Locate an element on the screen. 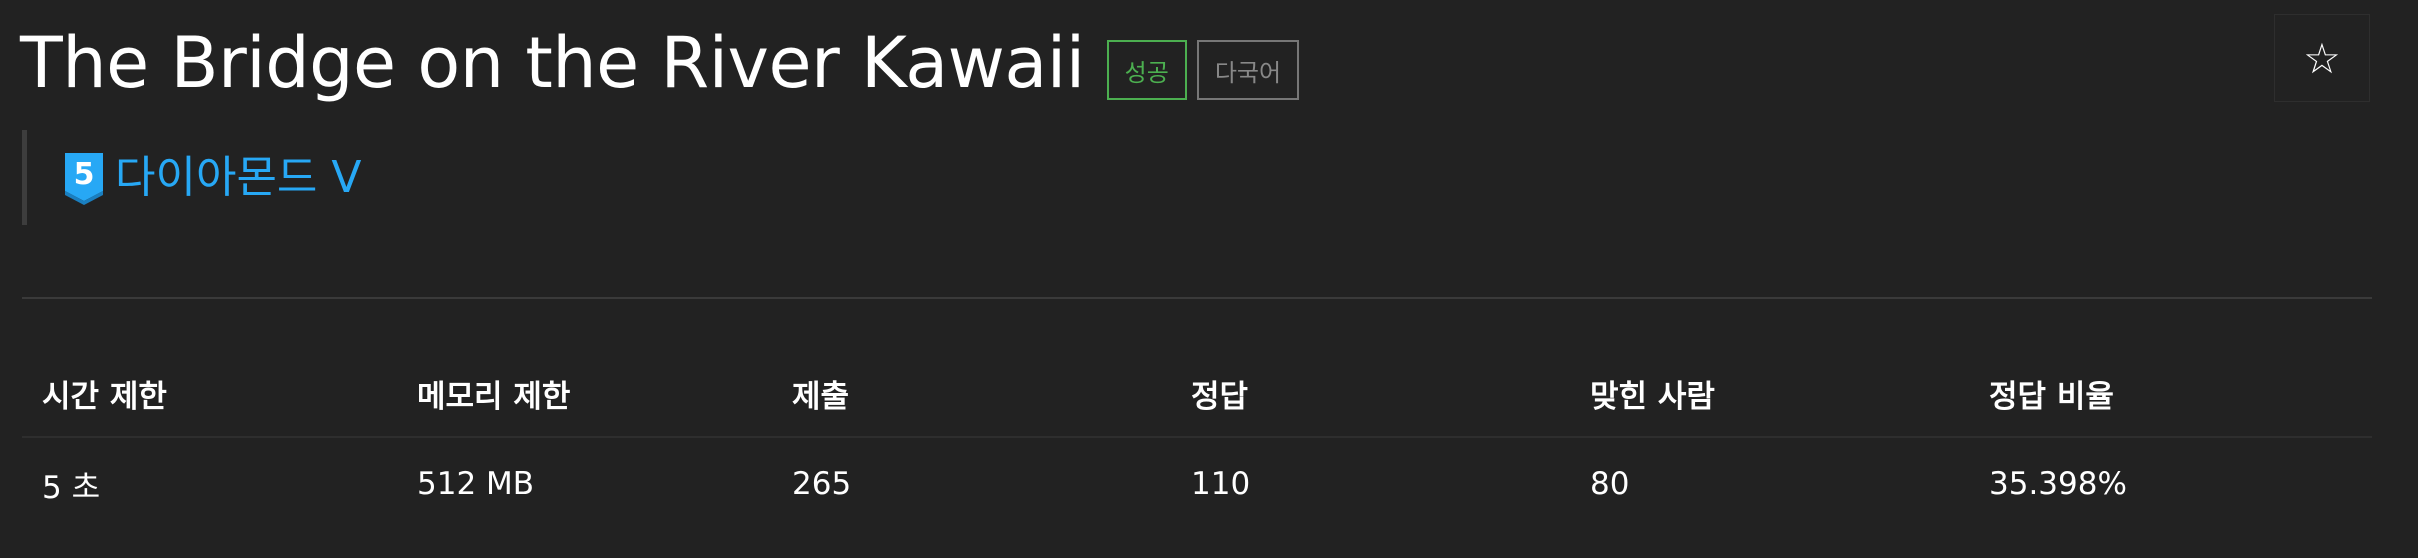 Image resolution: width=2418 pixels, height=558 pixels. value-accept-ratio: 35.398% is located at coordinates (2058, 484).